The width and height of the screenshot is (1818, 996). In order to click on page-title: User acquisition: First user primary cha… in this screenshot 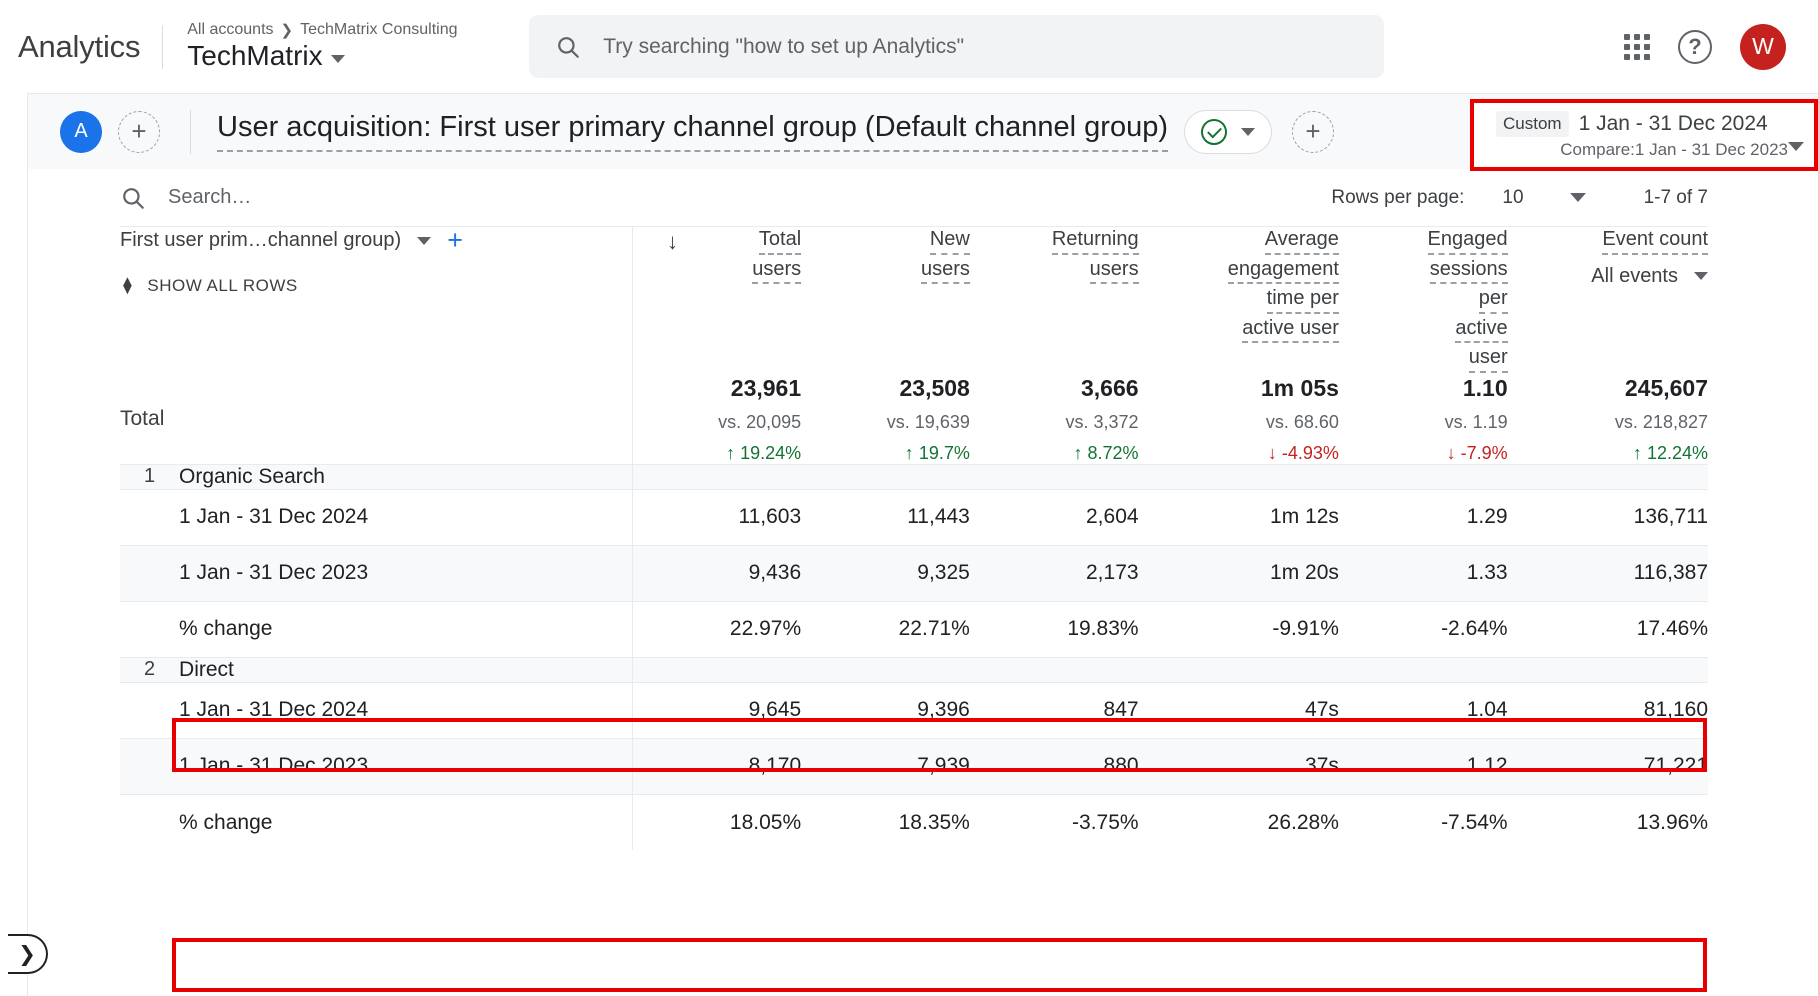, I will do `click(692, 131)`.